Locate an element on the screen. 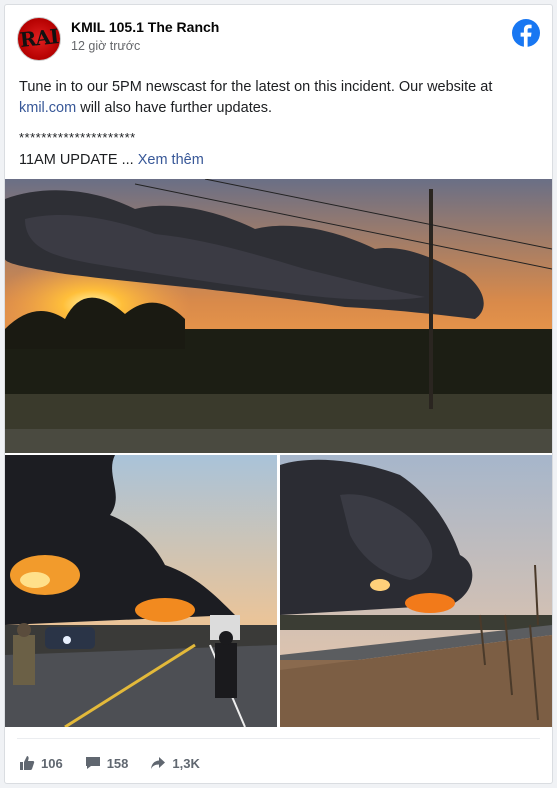 This screenshot has height=788, width=557. see-more-link: Xem thêm is located at coordinates (171, 160).